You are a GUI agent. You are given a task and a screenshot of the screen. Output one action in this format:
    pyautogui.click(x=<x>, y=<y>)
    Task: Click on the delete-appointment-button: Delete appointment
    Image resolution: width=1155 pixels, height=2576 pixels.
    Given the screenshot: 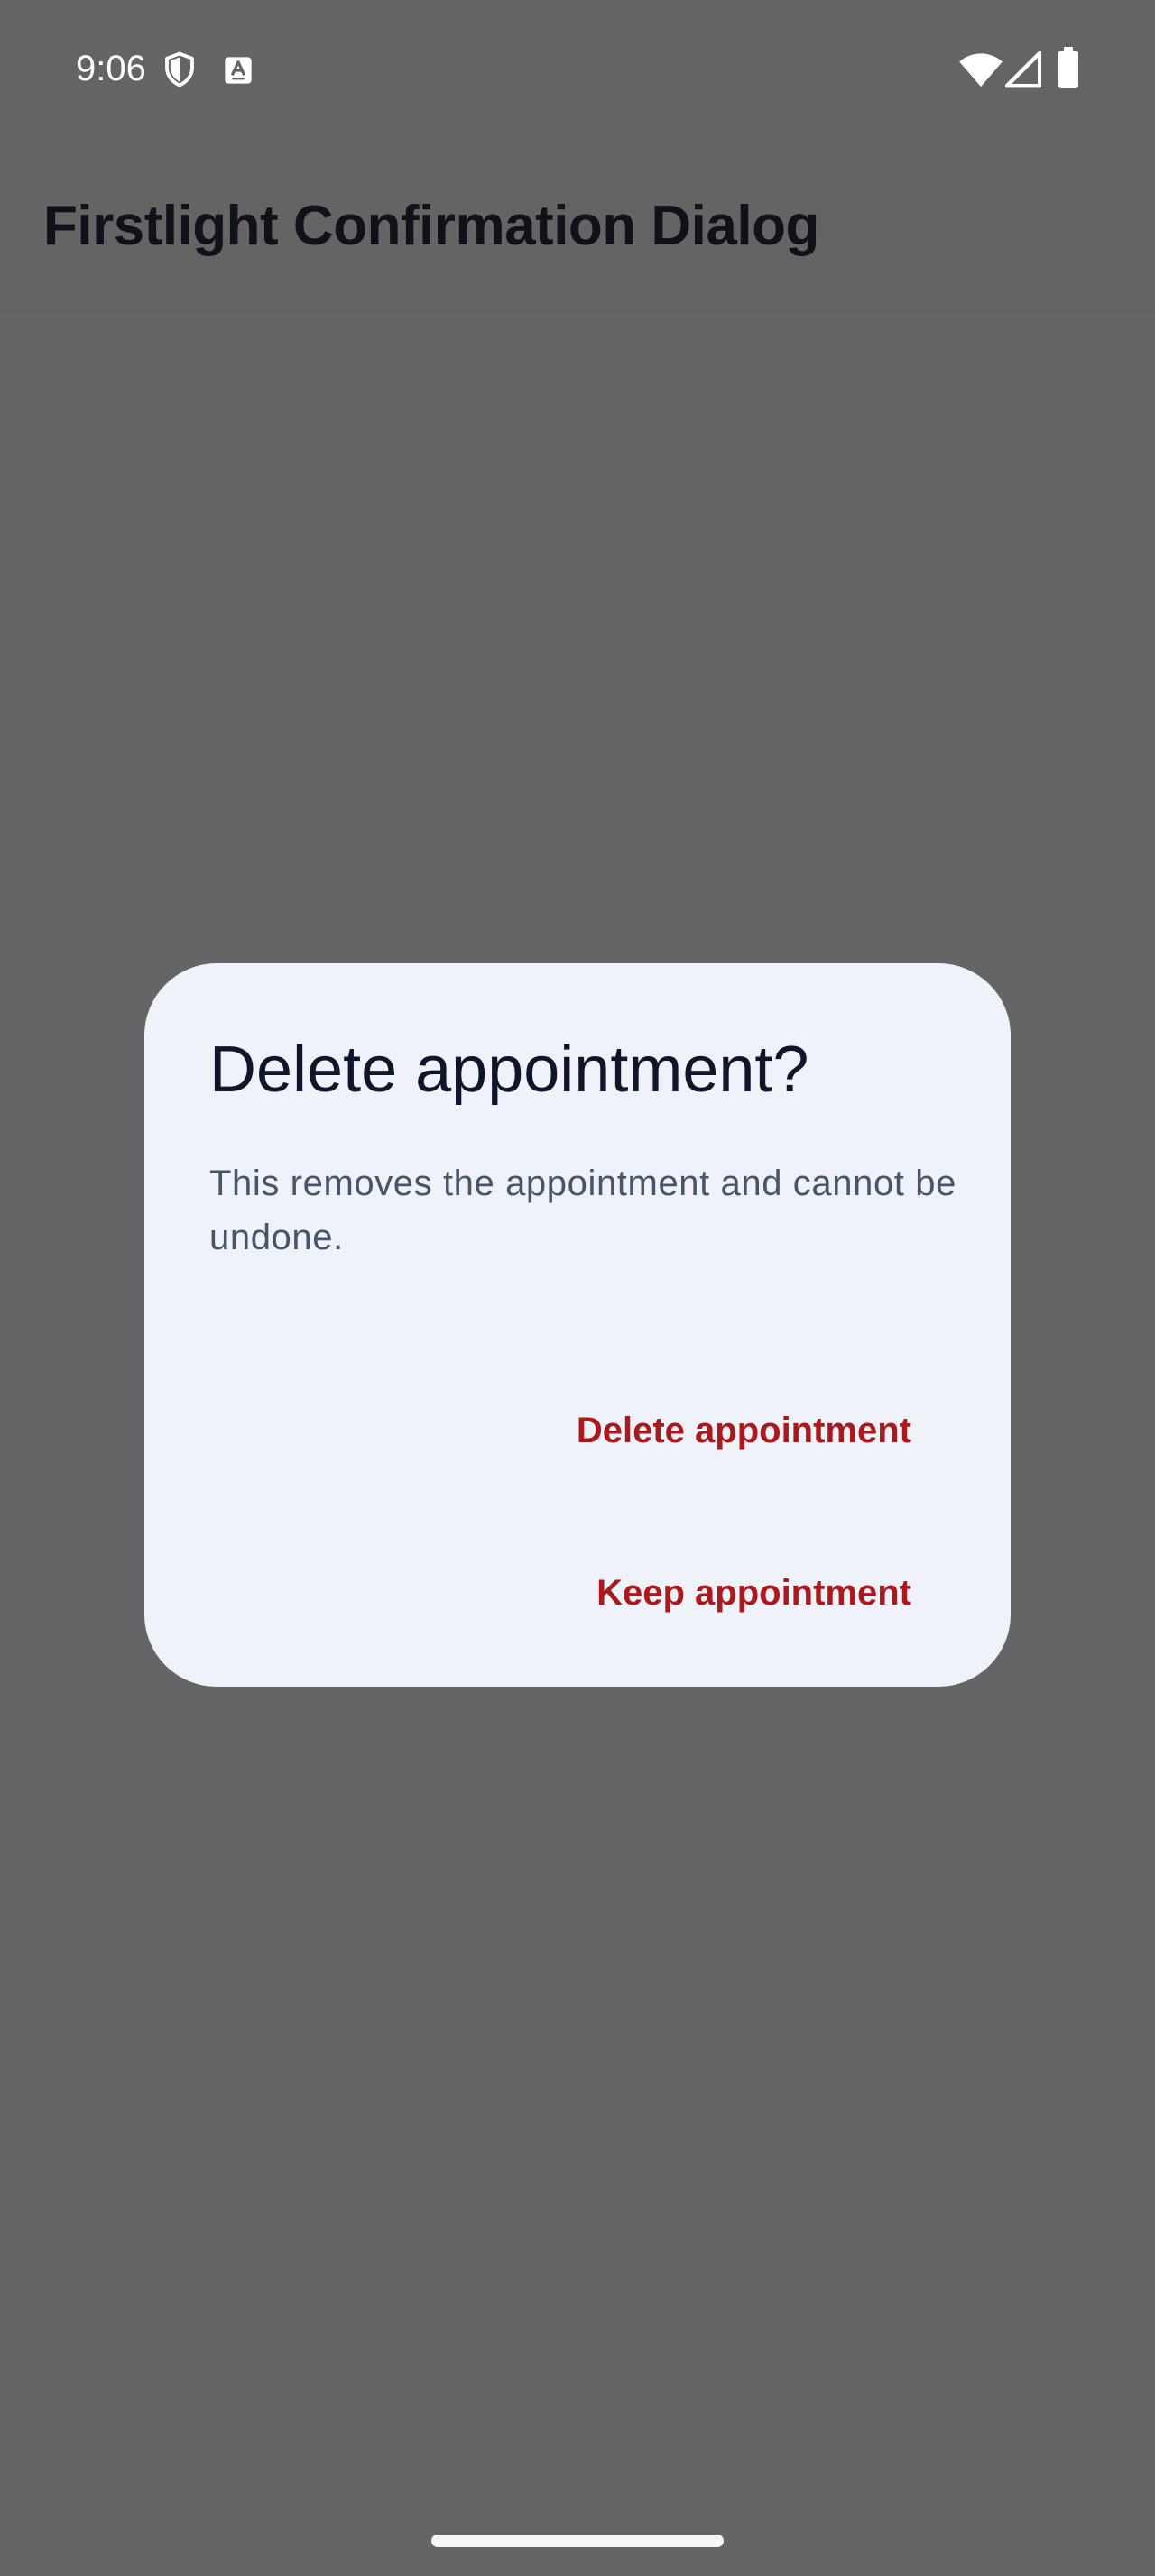 What is the action you would take?
    pyautogui.click(x=744, y=1431)
    